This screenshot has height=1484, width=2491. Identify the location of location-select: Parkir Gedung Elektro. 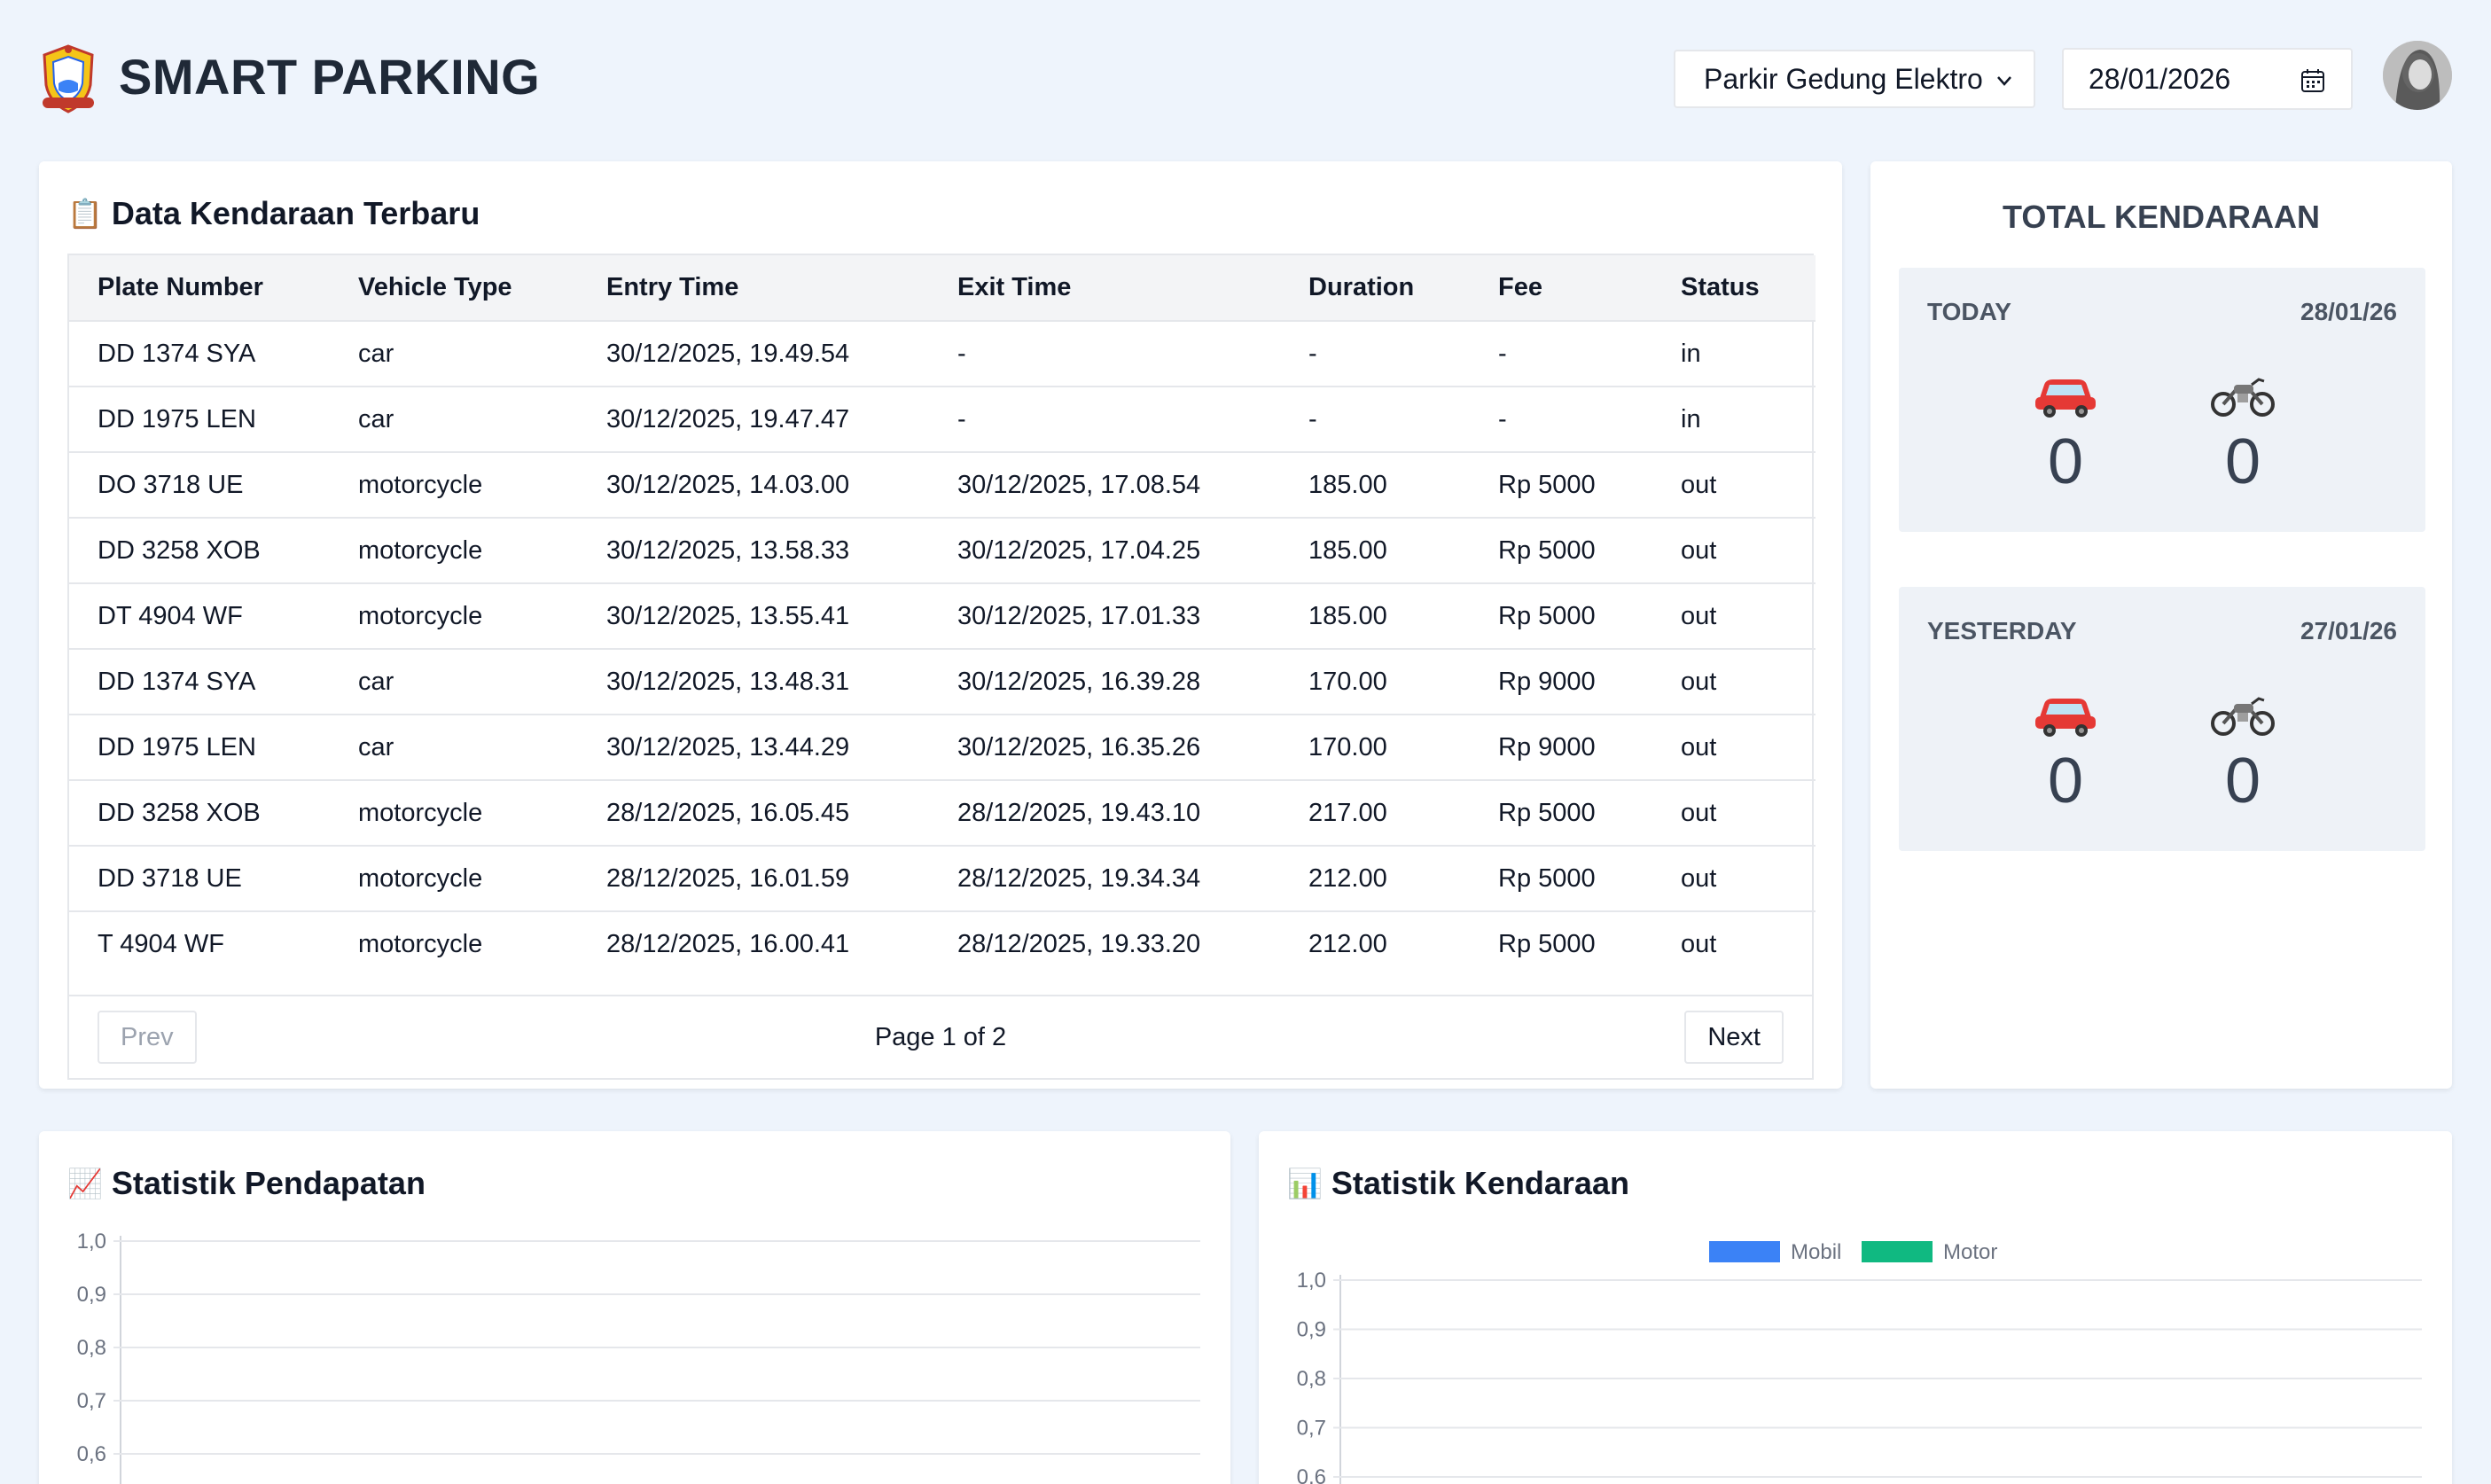
(1854, 79).